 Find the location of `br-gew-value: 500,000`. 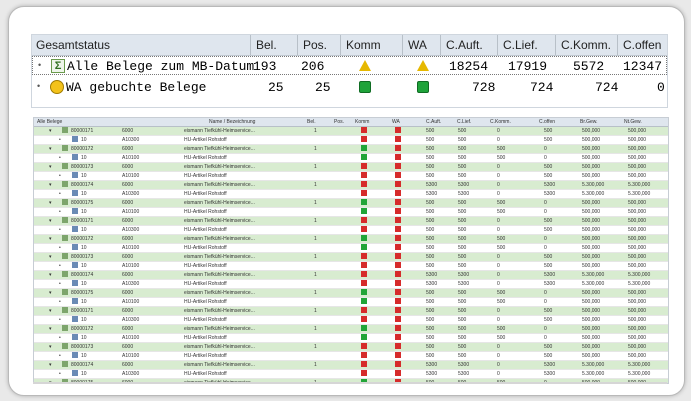

br-gew-value: 500,000 is located at coordinates (591, 266).